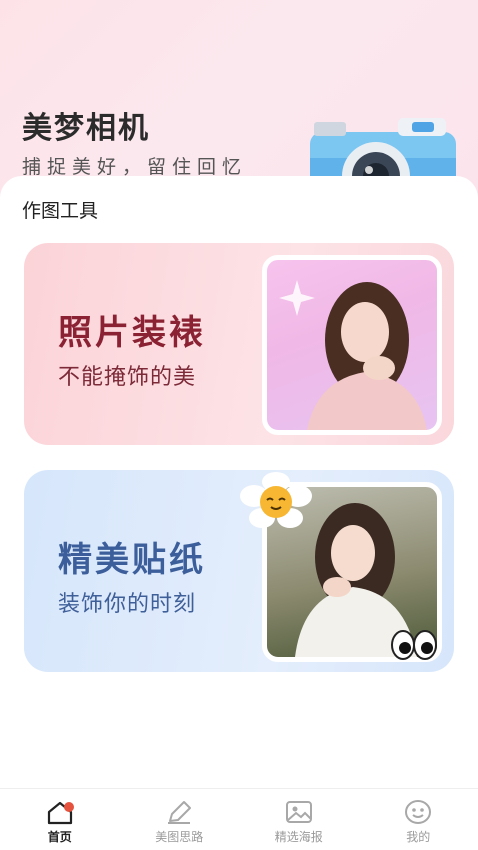  What do you see at coordinates (60, 813) in the screenshot?
I see `home-icon` at bounding box center [60, 813].